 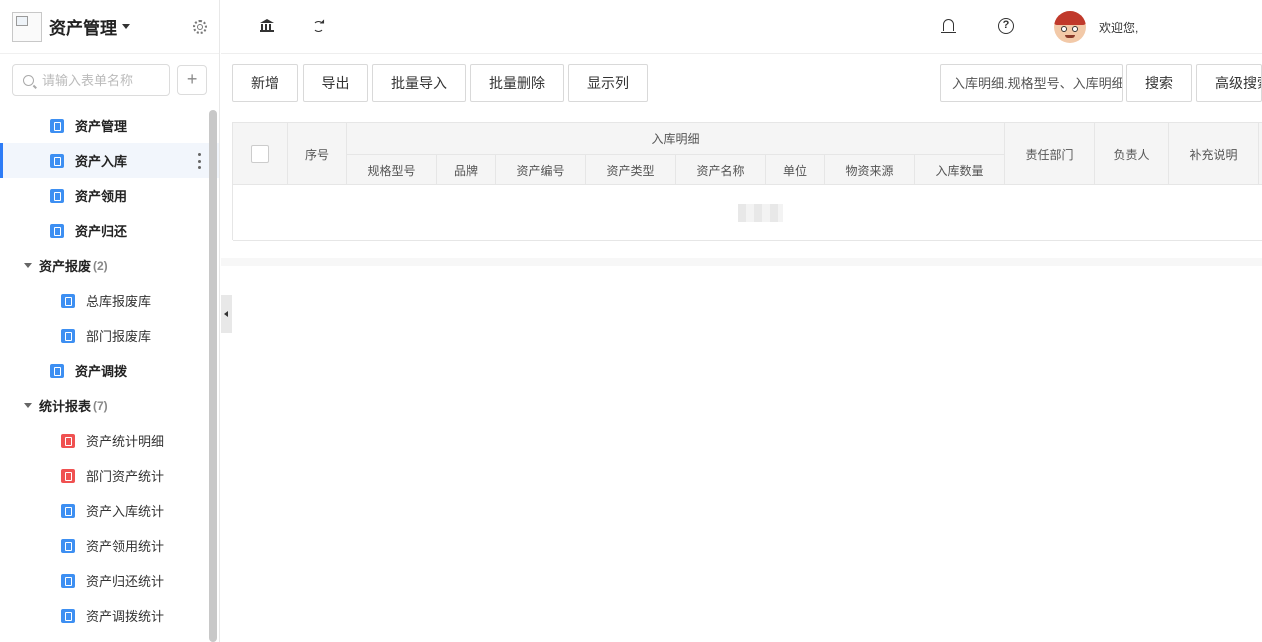 I want to click on sidebar-item-asset-return: 资产归还, so click(x=109, y=230).